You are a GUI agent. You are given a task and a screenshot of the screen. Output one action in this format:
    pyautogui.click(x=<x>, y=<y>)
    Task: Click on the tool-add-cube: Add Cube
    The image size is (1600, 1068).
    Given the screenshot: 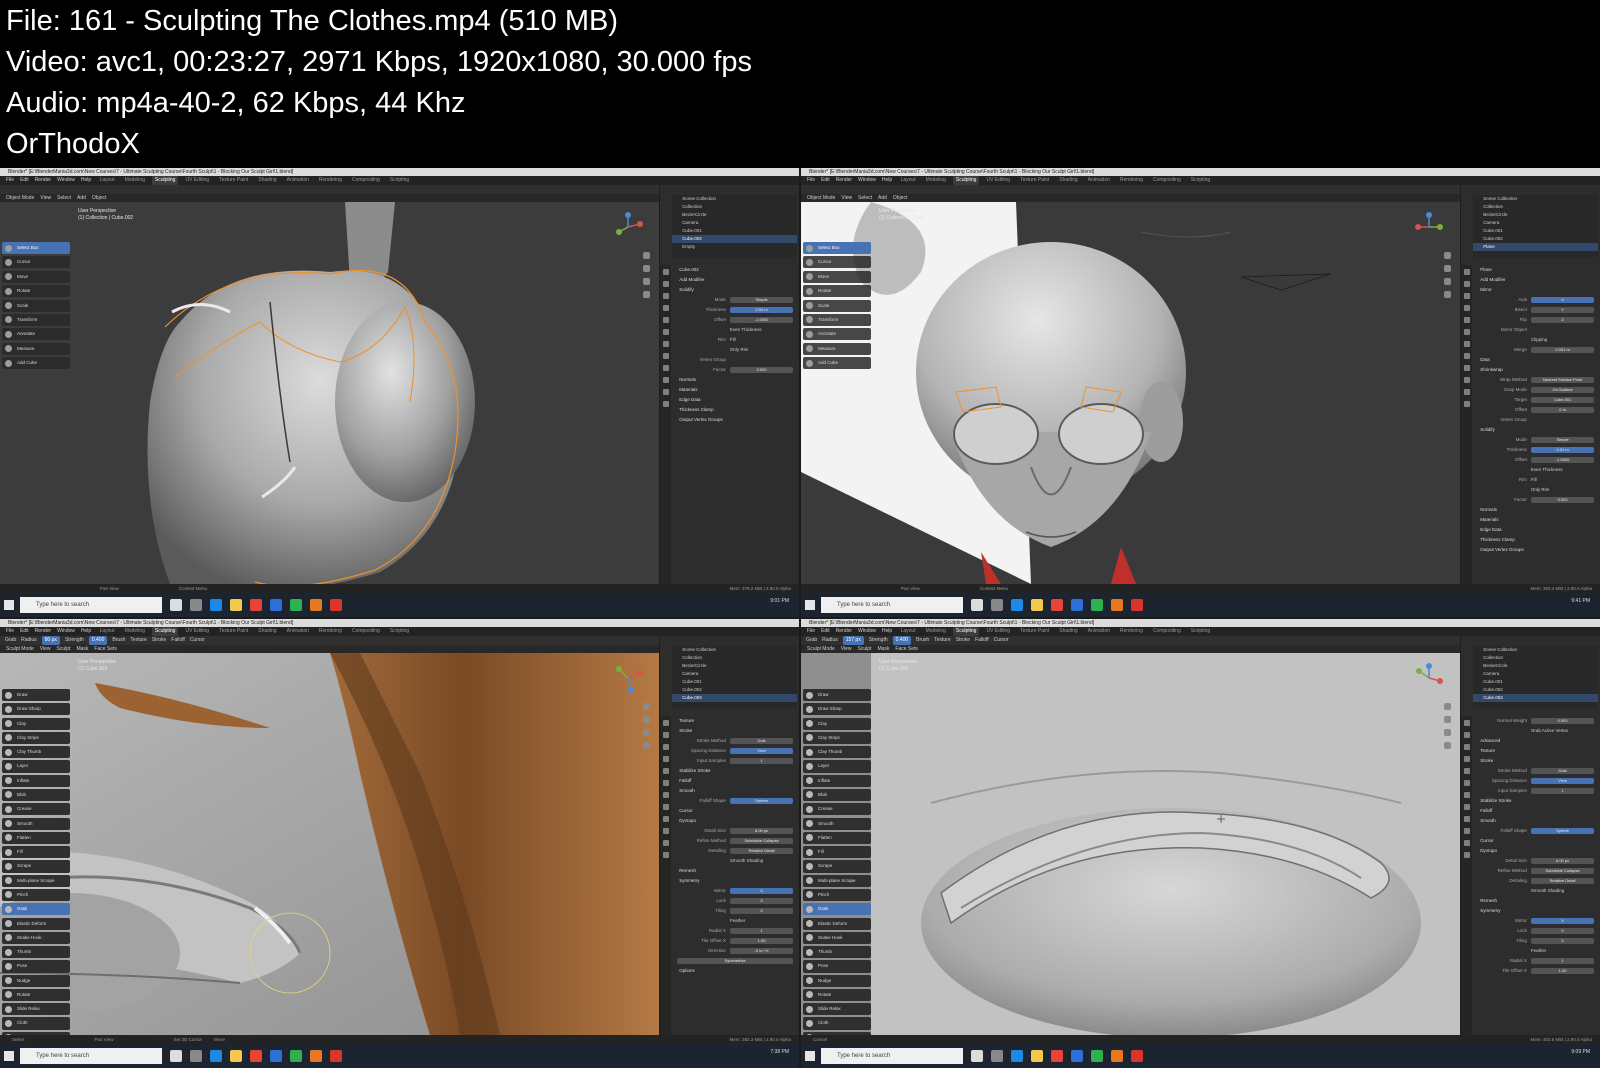 What is the action you would take?
    pyautogui.click(x=36, y=363)
    